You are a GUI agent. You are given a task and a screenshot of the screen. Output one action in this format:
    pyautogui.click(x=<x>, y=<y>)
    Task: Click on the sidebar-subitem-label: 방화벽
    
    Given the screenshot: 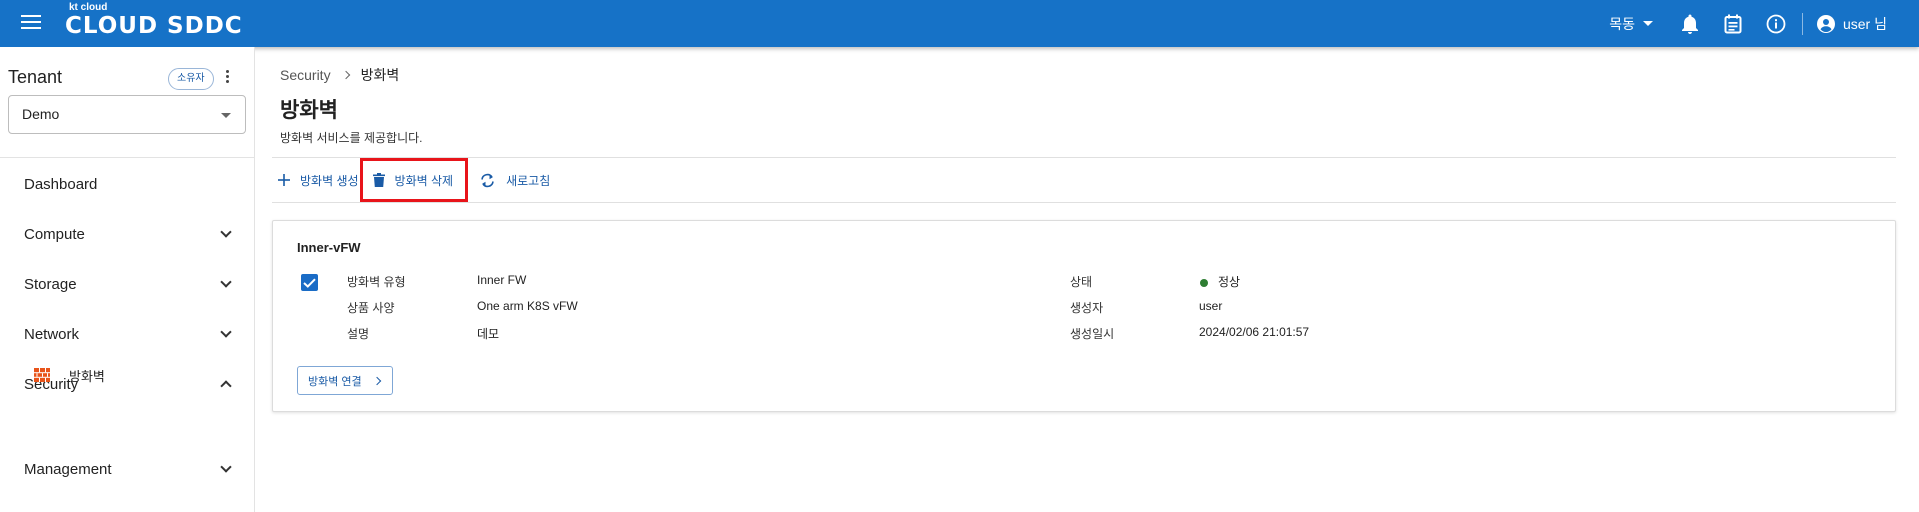 What is the action you would take?
    pyautogui.click(x=87, y=376)
    